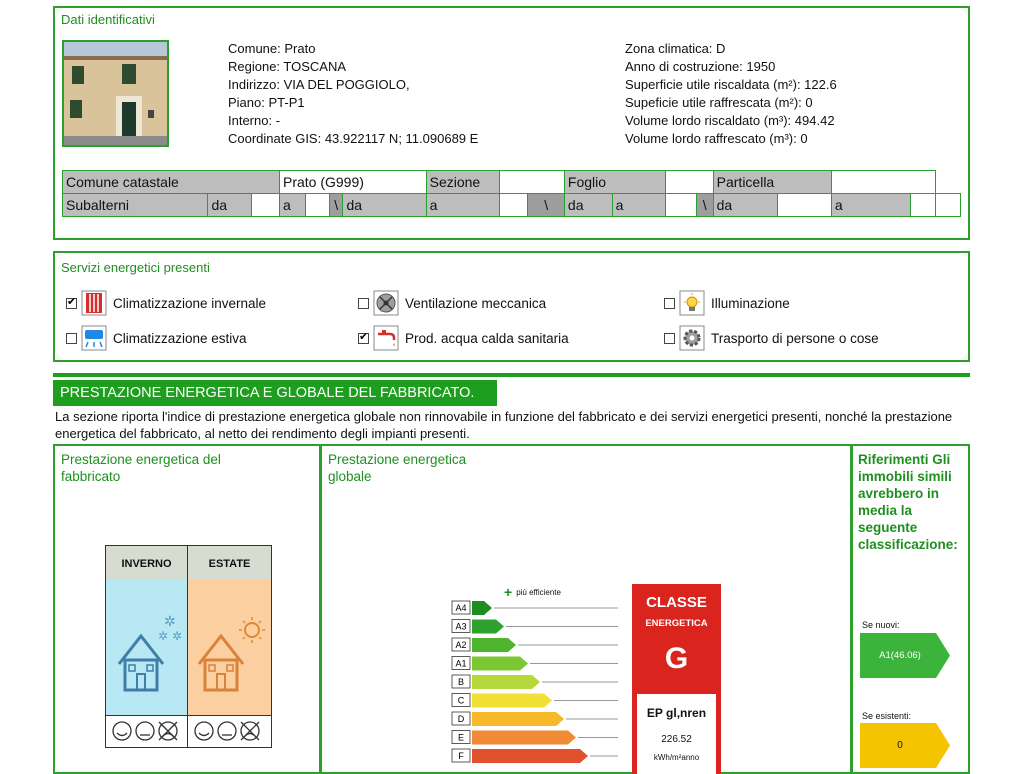  Describe the element at coordinates (730, 120) in the screenshot. I see `volume-riscaldato-line: Volume lordo riscaldato (m³): 494.42` at that location.